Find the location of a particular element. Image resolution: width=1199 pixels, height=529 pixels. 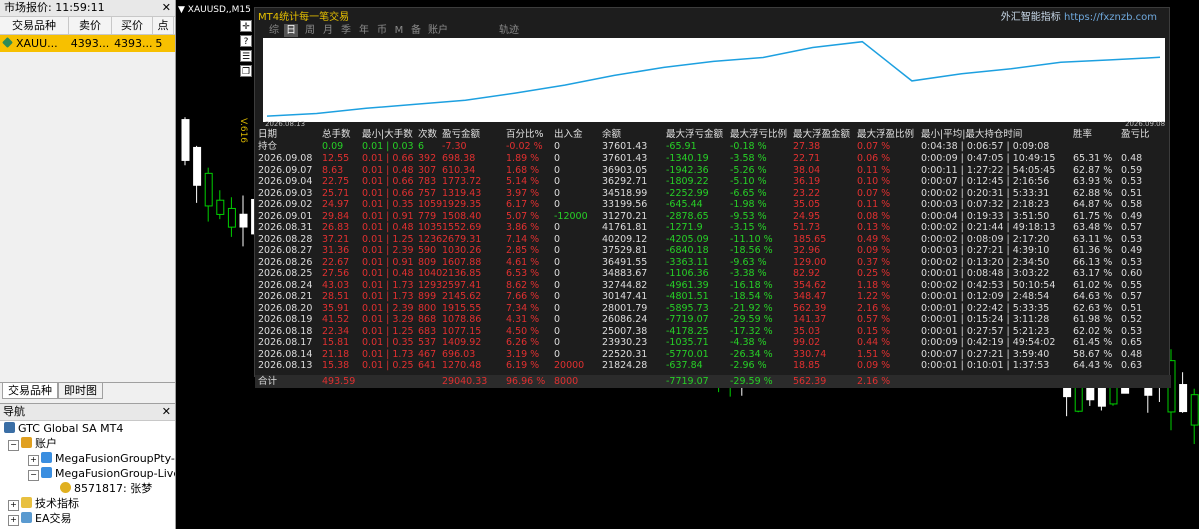

help-icon: ? is located at coordinates (246, 41).